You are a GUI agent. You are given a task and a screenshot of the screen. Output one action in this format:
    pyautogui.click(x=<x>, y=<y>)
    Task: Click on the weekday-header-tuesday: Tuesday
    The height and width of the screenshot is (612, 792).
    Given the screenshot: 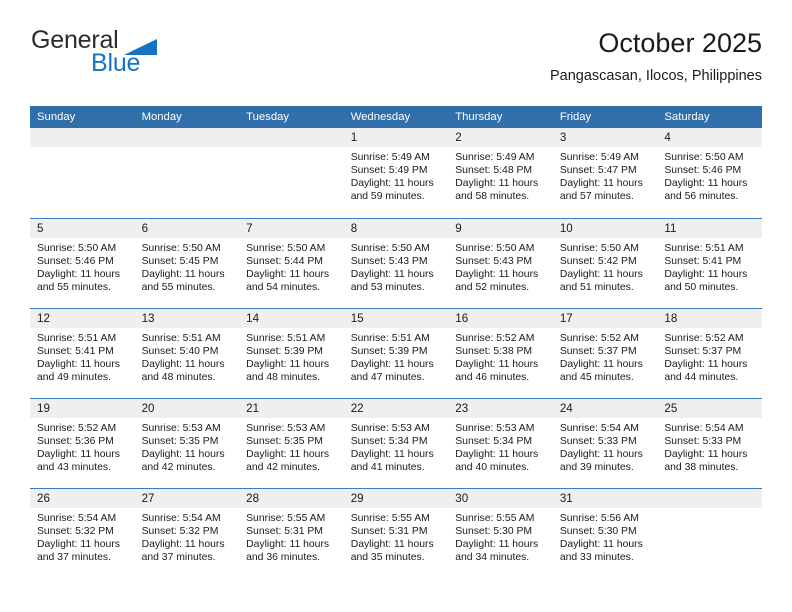 What is the action you would take?
    pyautogui.click(x=291, y=117)
    